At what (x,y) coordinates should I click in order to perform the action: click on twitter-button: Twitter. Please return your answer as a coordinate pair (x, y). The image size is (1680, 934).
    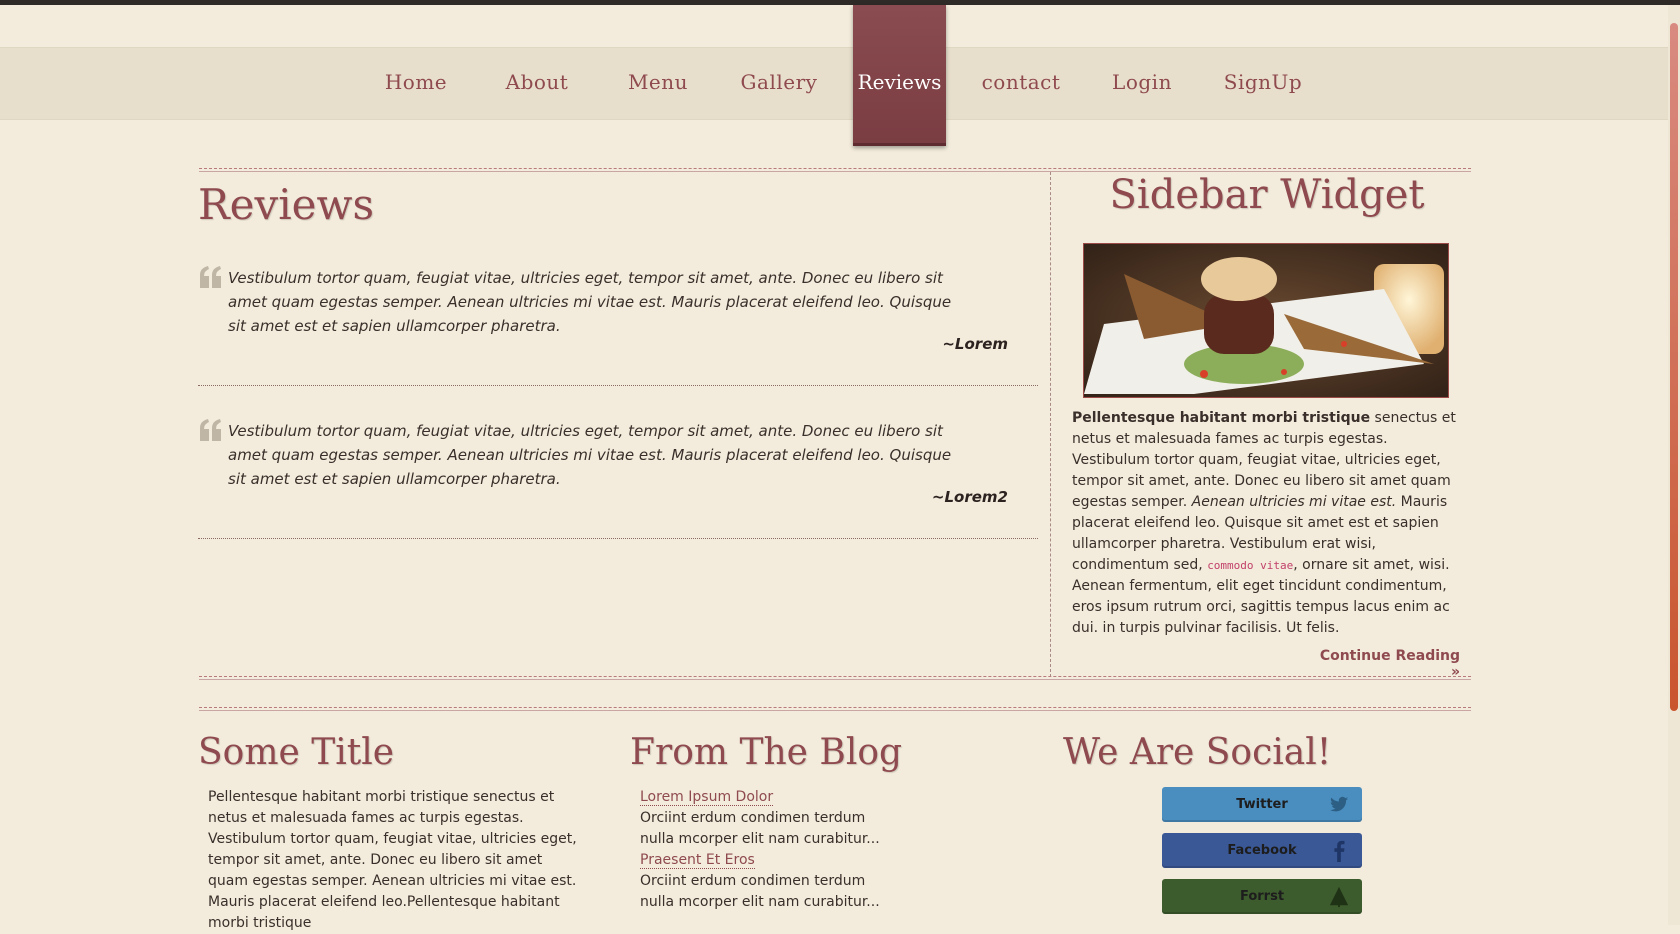
    Looking at the image, I should click on (1262, 804).